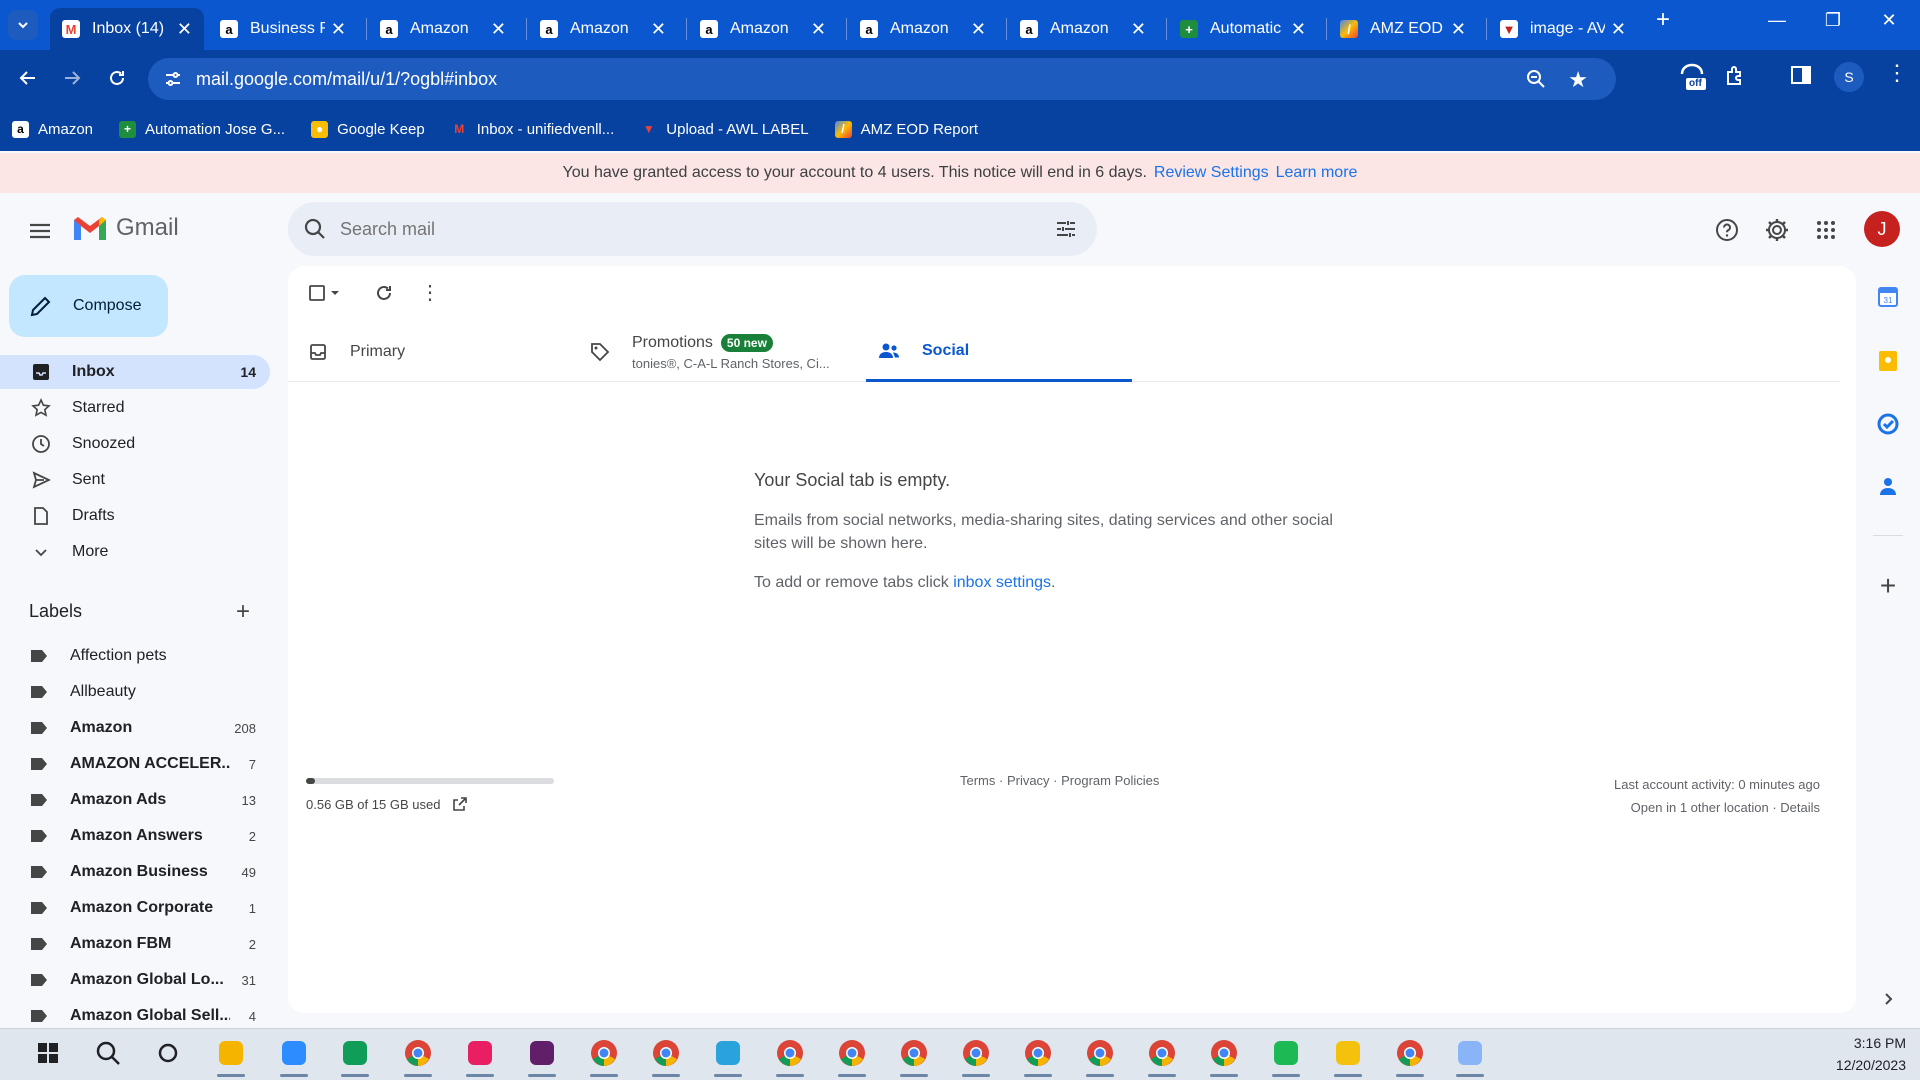  Describe the element at coordinates (1211, 173) in the screenshot. I see `review-settings-link: Review Settings` at that location.